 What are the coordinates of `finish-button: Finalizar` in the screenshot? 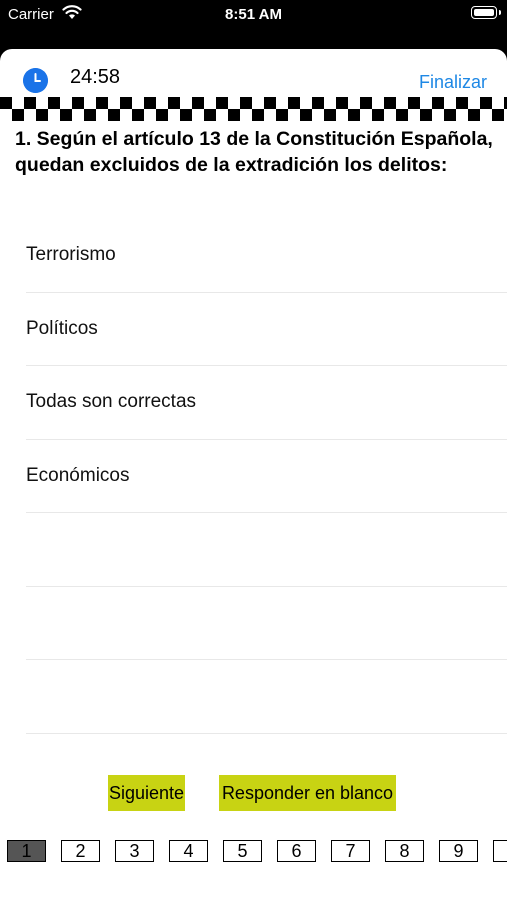 It's located at (453, 82).